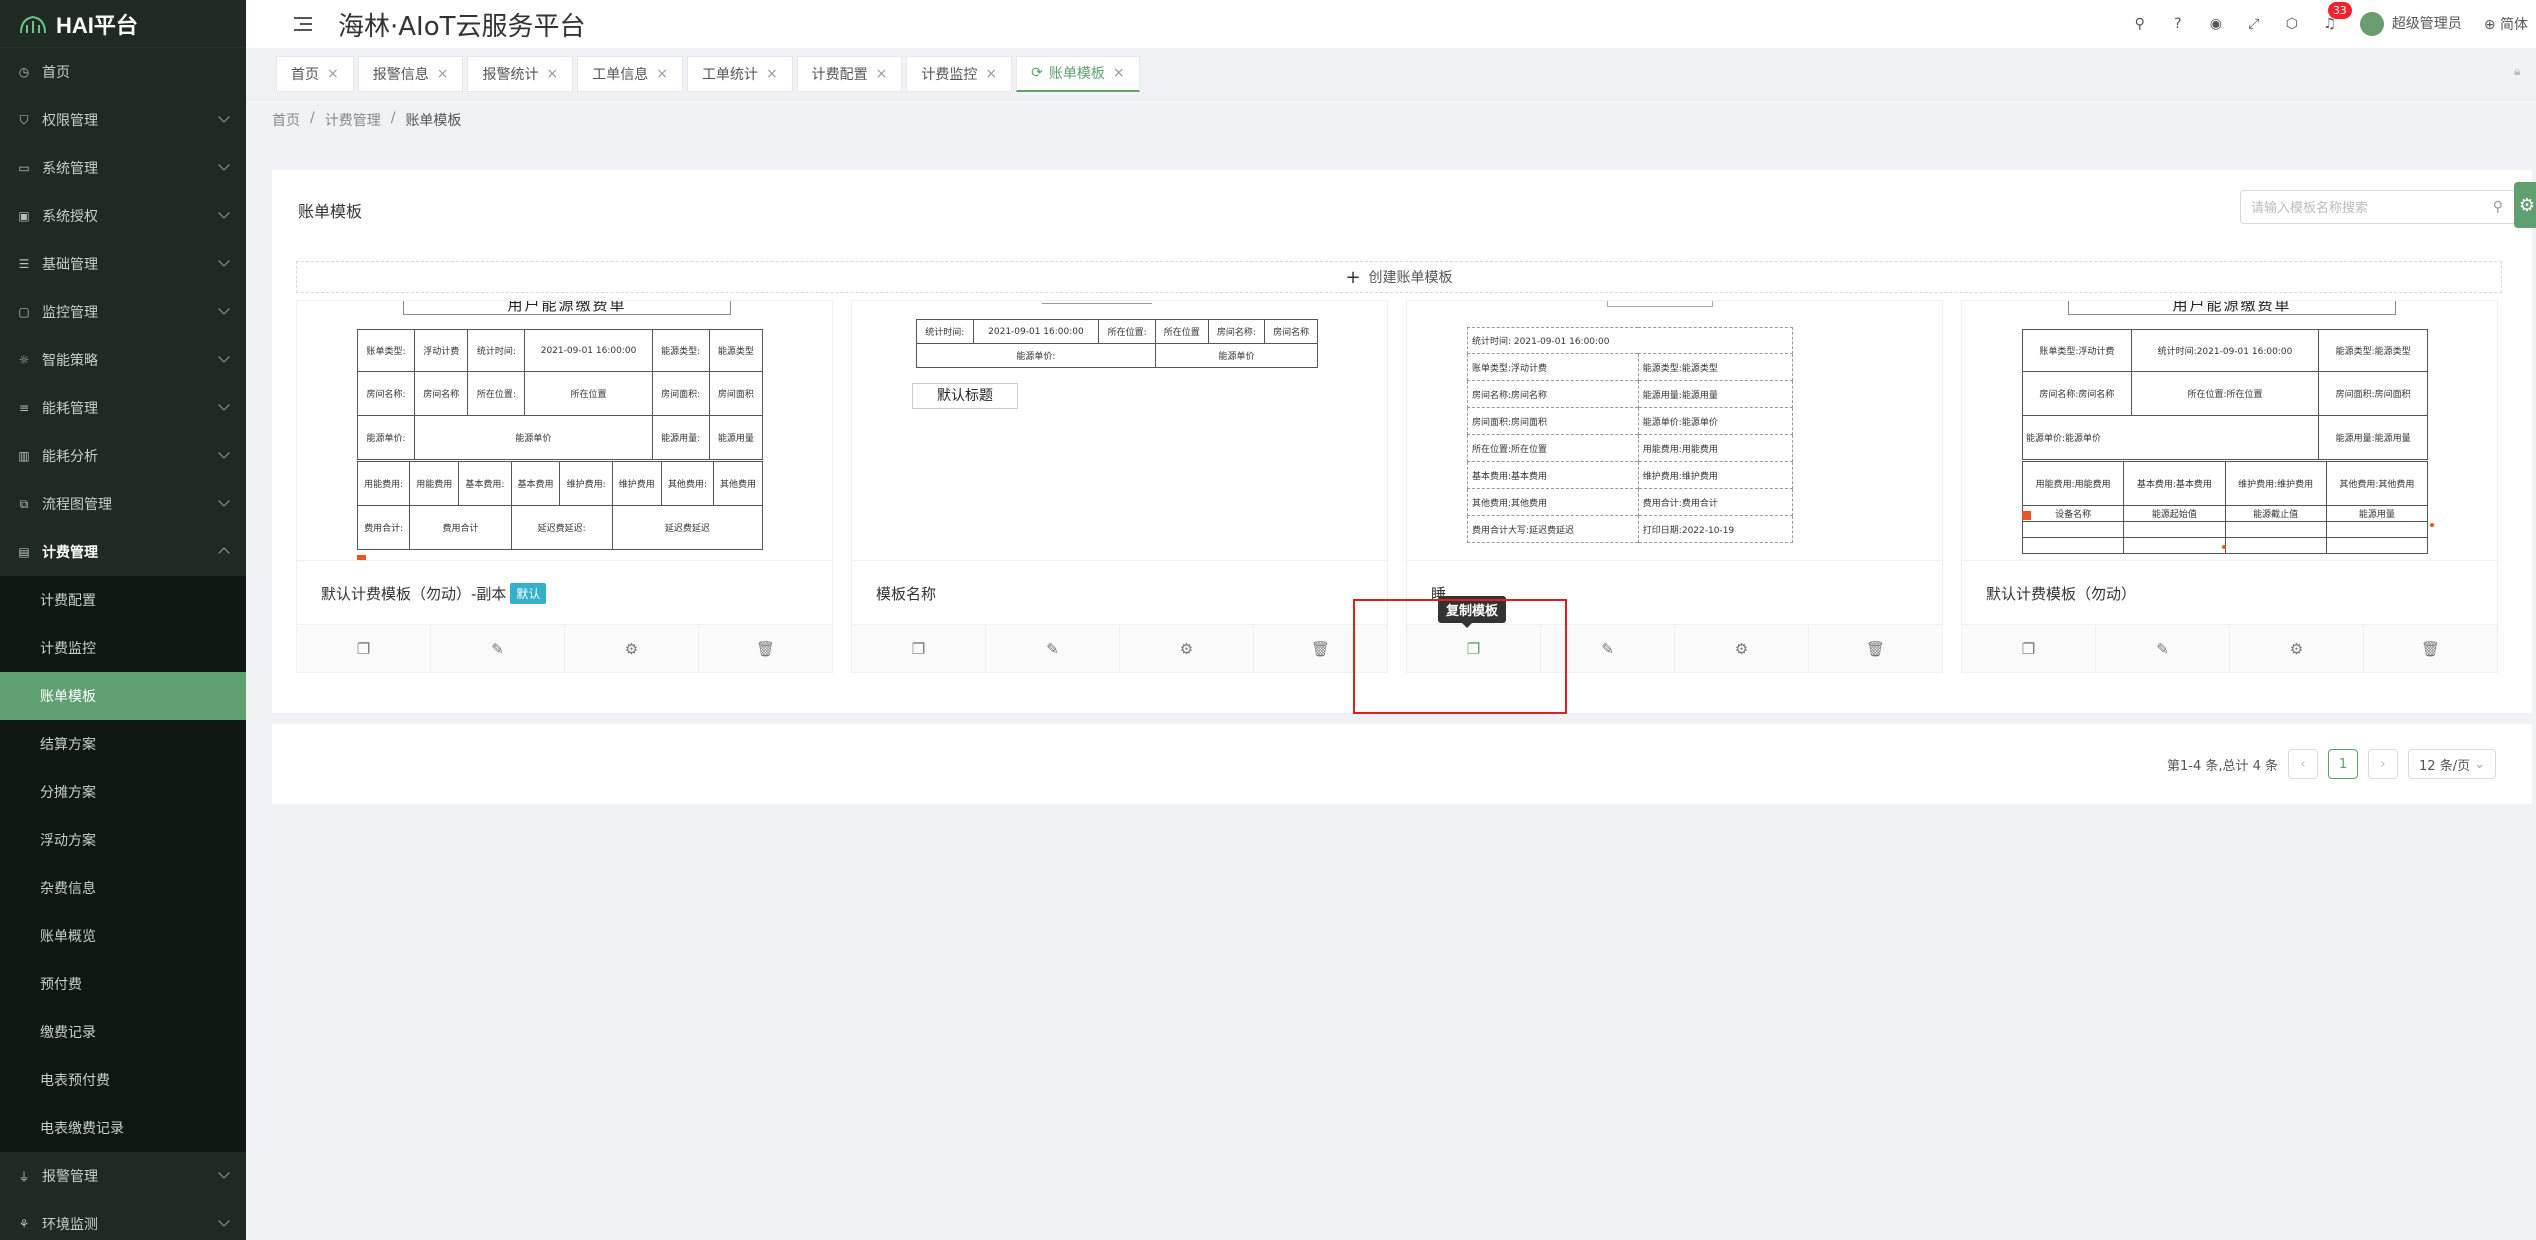 Image resolution: width=2536 pixels, height=1240 pixels. I want to click on sidebar-subitem-prepaid: 预付费, so click(123, 984).